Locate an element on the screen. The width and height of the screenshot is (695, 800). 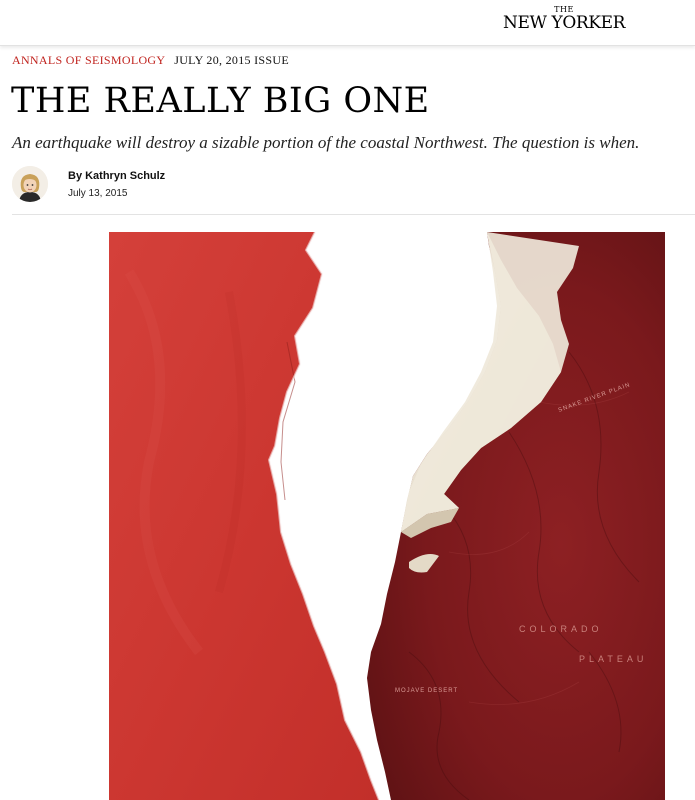
header-divider is located at coordinates (353, 214).